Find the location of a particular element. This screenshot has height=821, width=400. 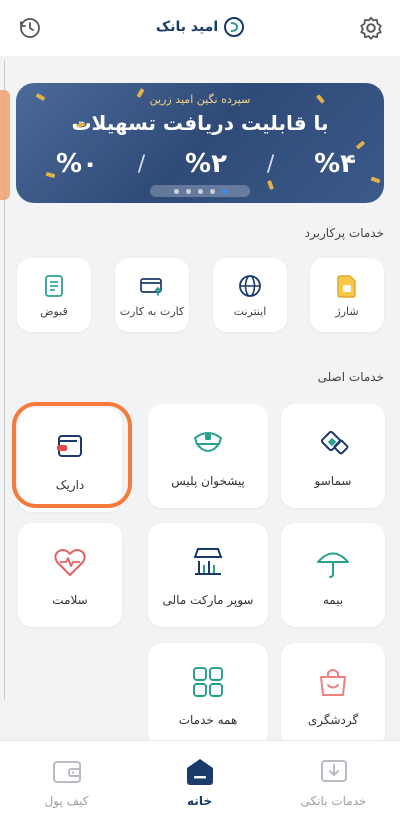

service-financial-market: سوپر مارکت مالی is located at coordinates (208, 575).